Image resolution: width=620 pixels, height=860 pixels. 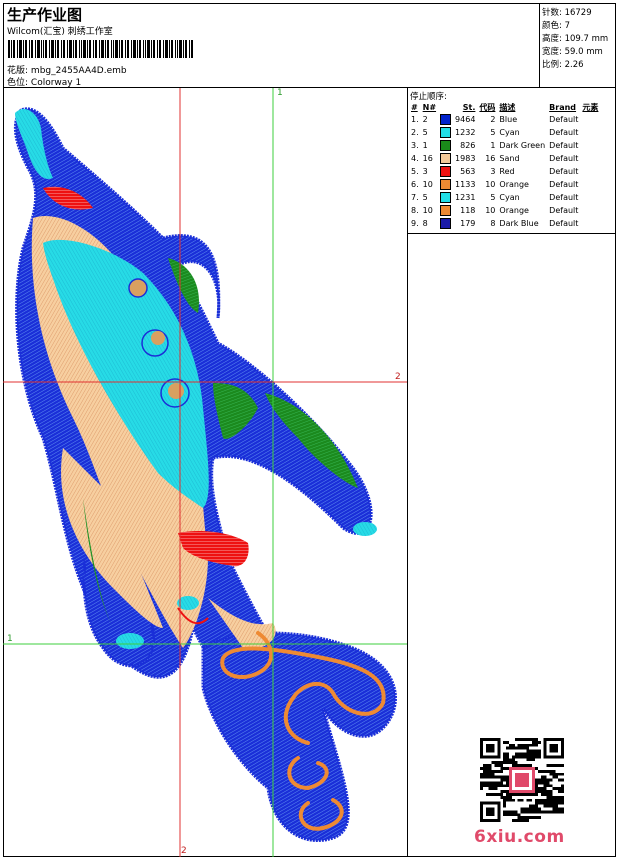 I want to click on row-needle: 16, so click(x=427, y=158).